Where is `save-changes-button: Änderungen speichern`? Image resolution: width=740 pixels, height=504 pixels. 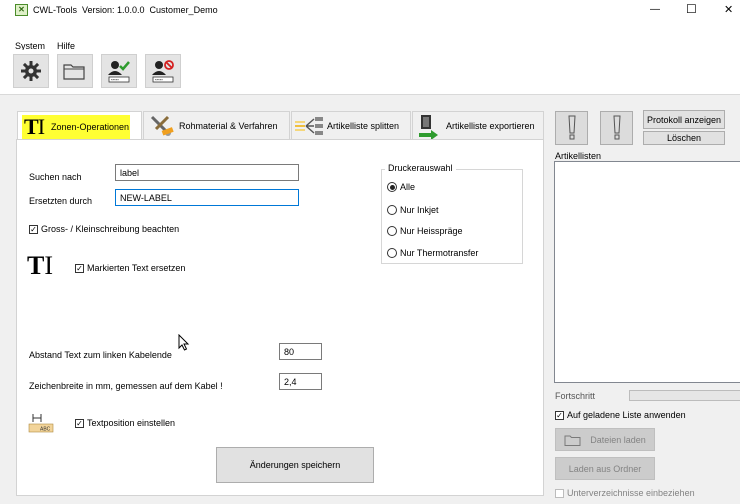
save-changes-button: Änderungen speichern is located at coordinates (295, 465).